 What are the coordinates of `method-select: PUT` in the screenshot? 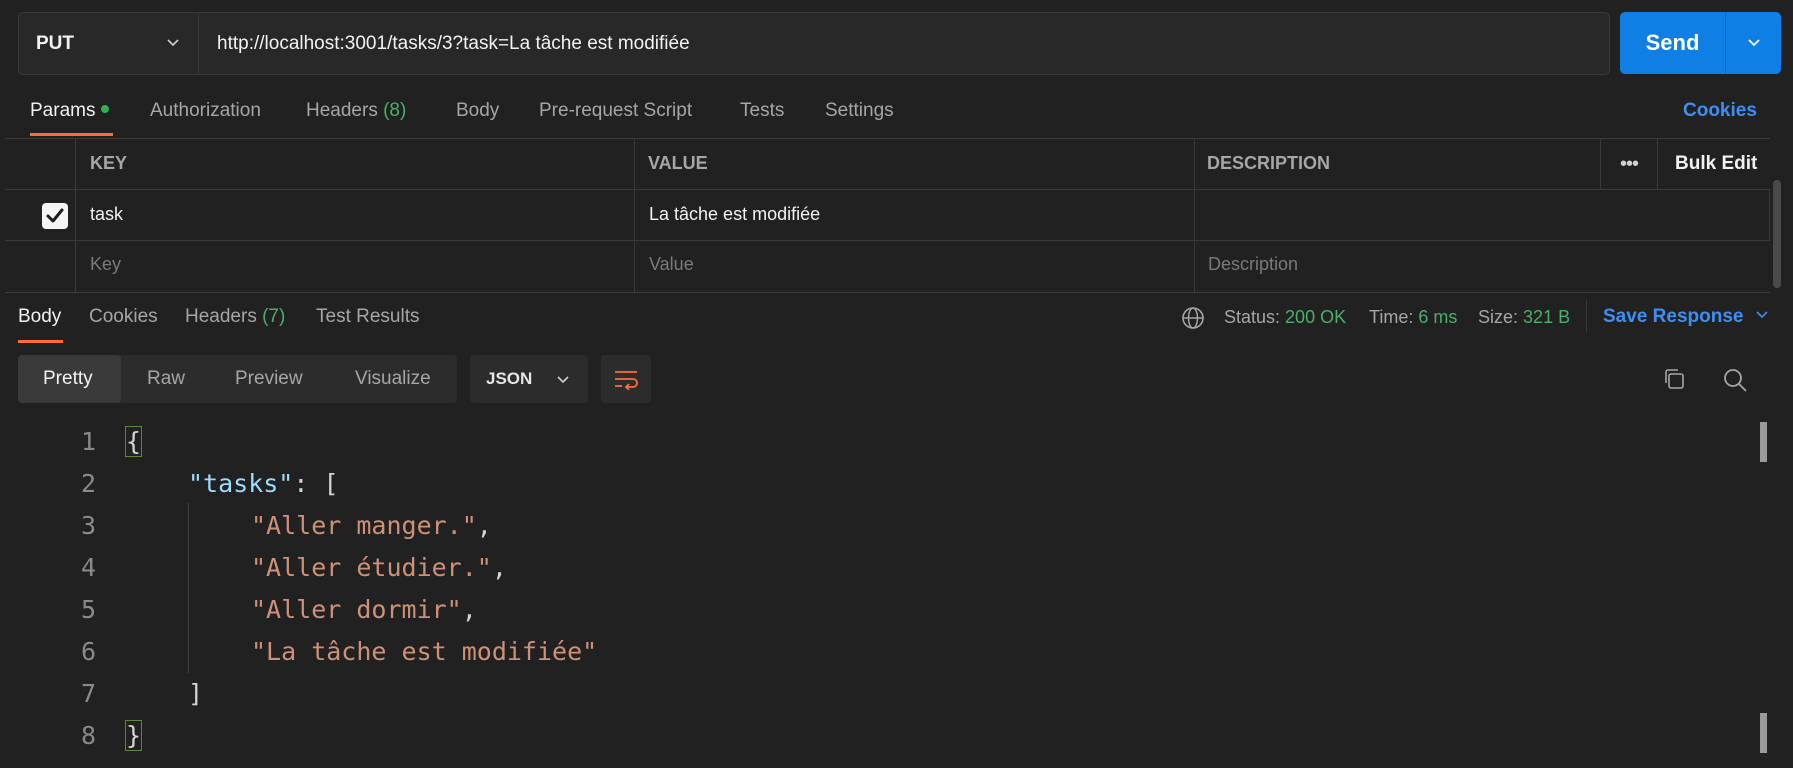 It's located at (109, 43).